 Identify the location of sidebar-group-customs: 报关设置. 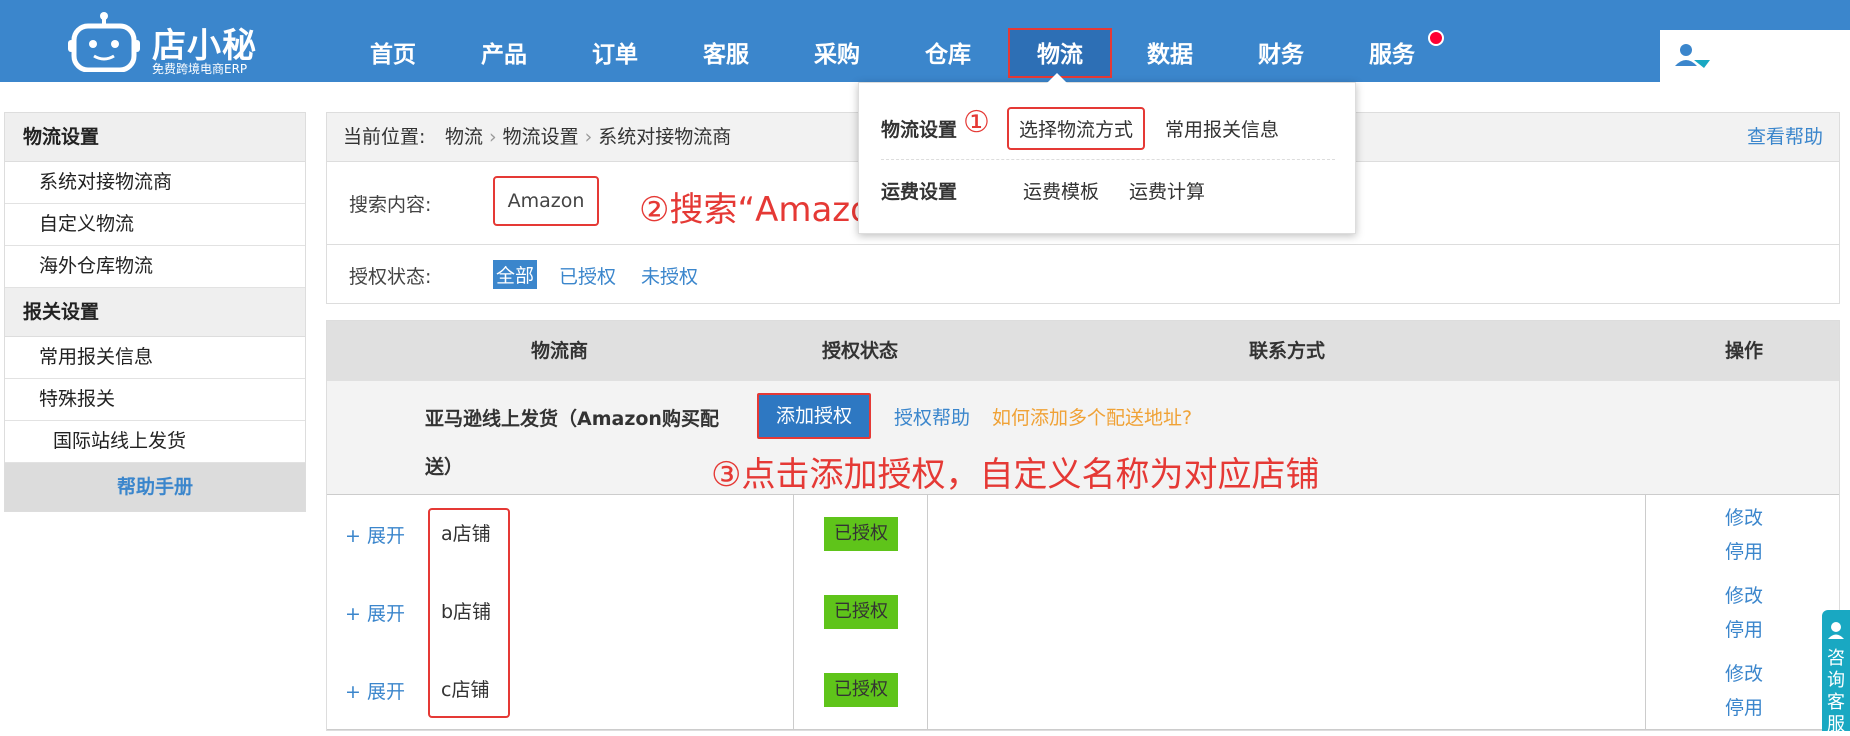
(155, 312).